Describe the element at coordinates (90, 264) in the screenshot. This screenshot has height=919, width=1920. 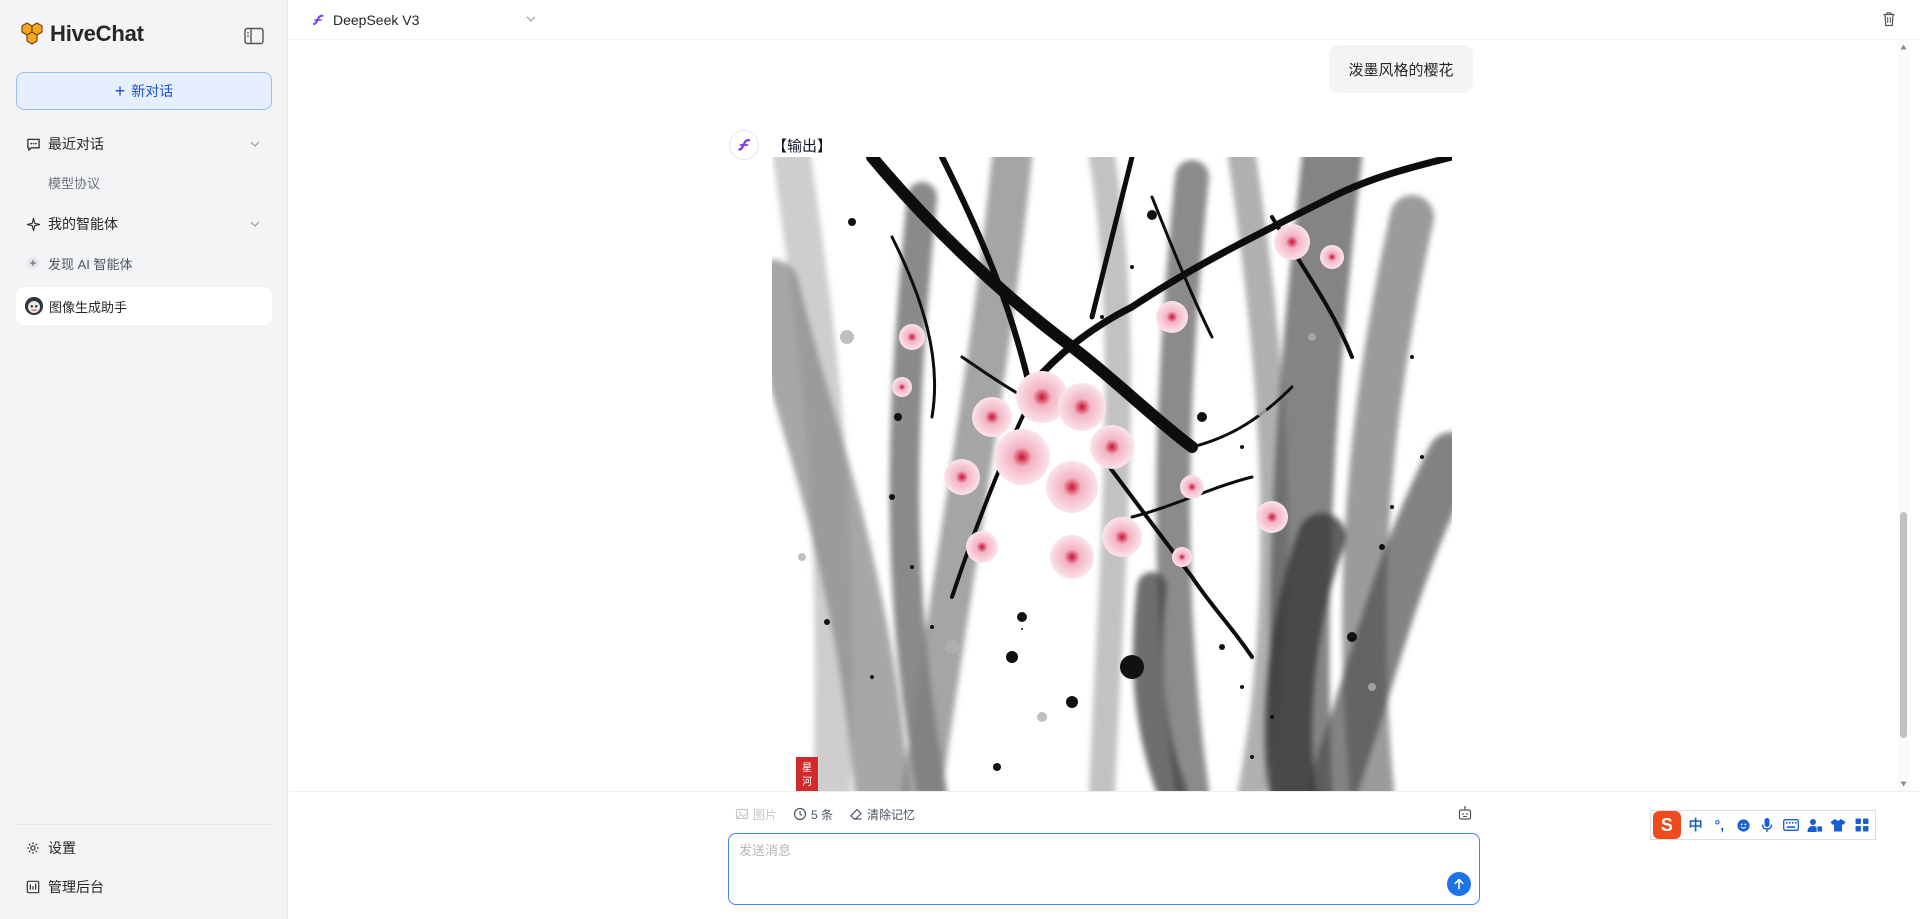
I see `discover-agents-label: 发现 AI 智能体` at that location.